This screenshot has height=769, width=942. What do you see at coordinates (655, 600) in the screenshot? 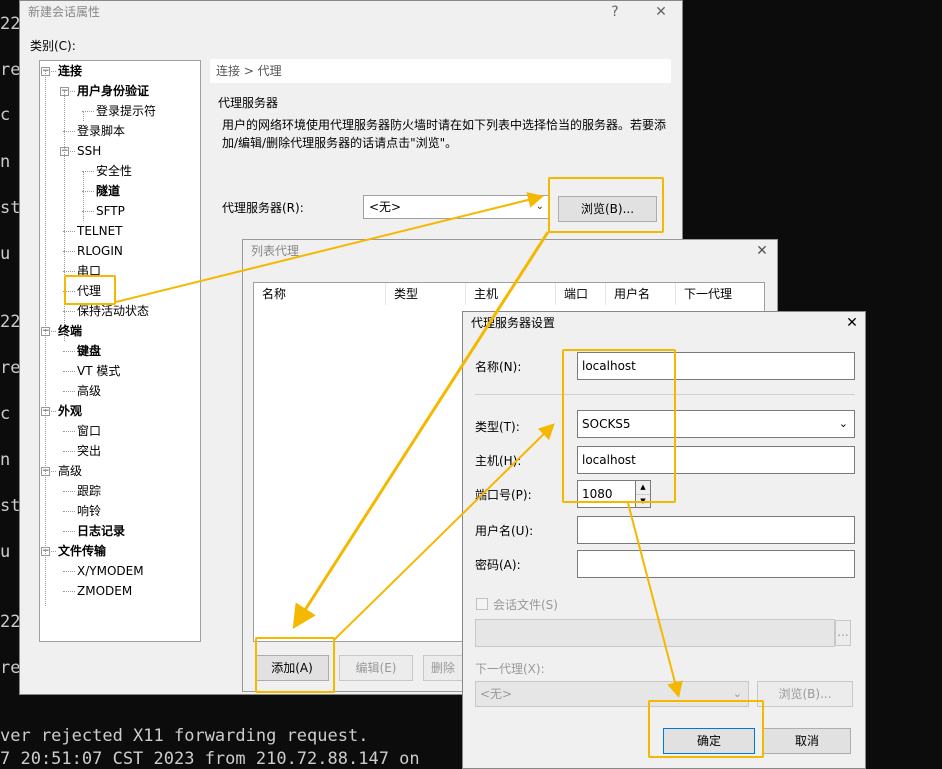
I see `arrow-fields-to-ok` at bounding box center [655, 600].